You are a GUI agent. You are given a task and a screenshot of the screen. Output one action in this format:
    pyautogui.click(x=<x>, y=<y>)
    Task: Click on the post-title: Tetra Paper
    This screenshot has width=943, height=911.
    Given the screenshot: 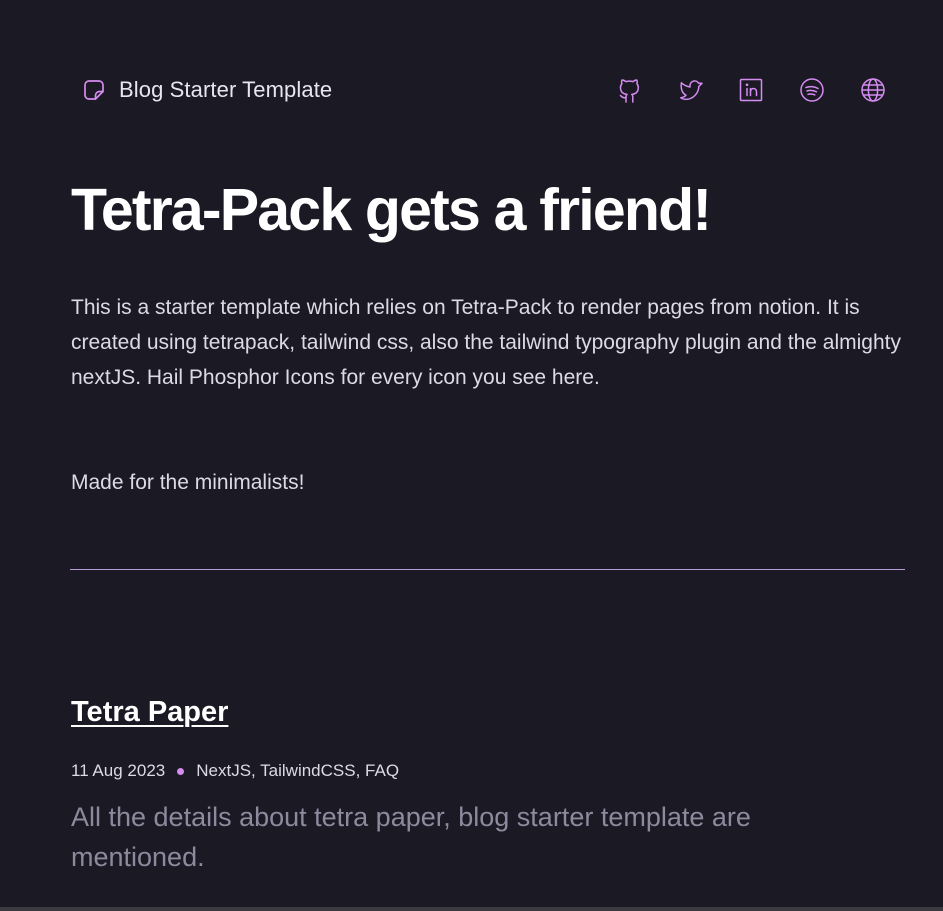 What is the action you would take?
    pyautogui.click(x=149, y=712)
    